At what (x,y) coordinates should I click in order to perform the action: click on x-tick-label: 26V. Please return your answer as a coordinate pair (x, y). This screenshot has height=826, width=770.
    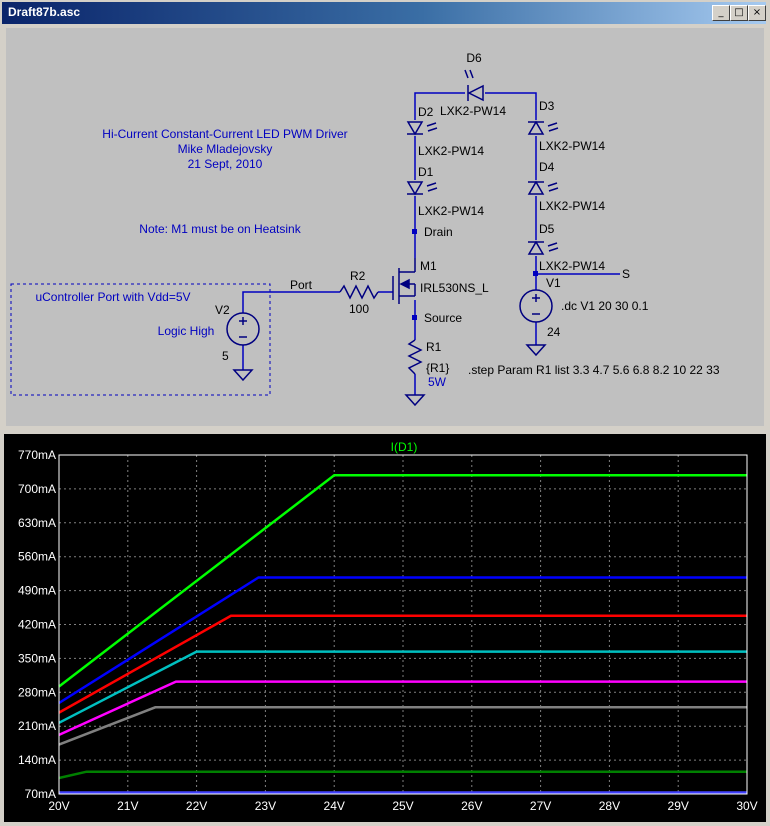
    Looking at the image, I should click on (471, 806).